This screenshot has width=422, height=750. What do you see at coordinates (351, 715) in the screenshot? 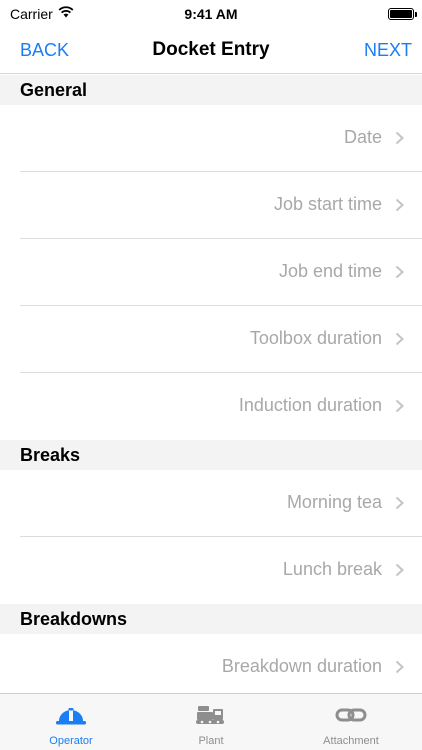
I see `link-icon` at bounding box center [351, 715].